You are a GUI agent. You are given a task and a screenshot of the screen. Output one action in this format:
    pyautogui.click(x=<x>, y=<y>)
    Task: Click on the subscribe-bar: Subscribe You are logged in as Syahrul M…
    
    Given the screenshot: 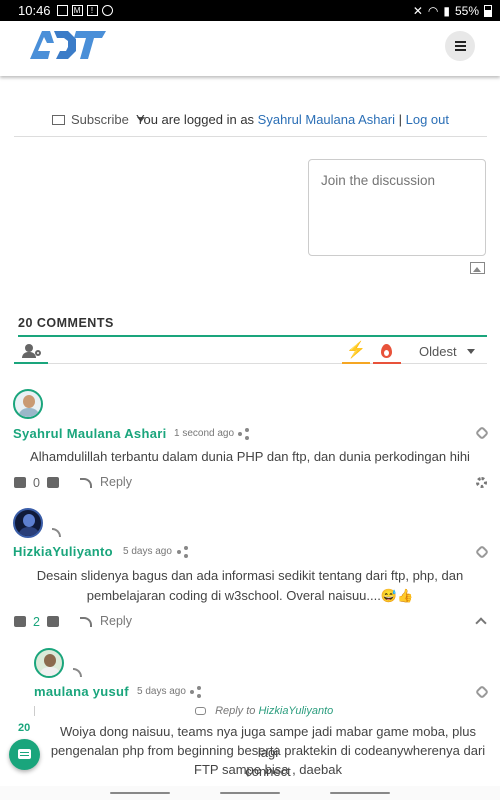 What is the action you would take?
    pyautogui.click(x=250, y=124)
    